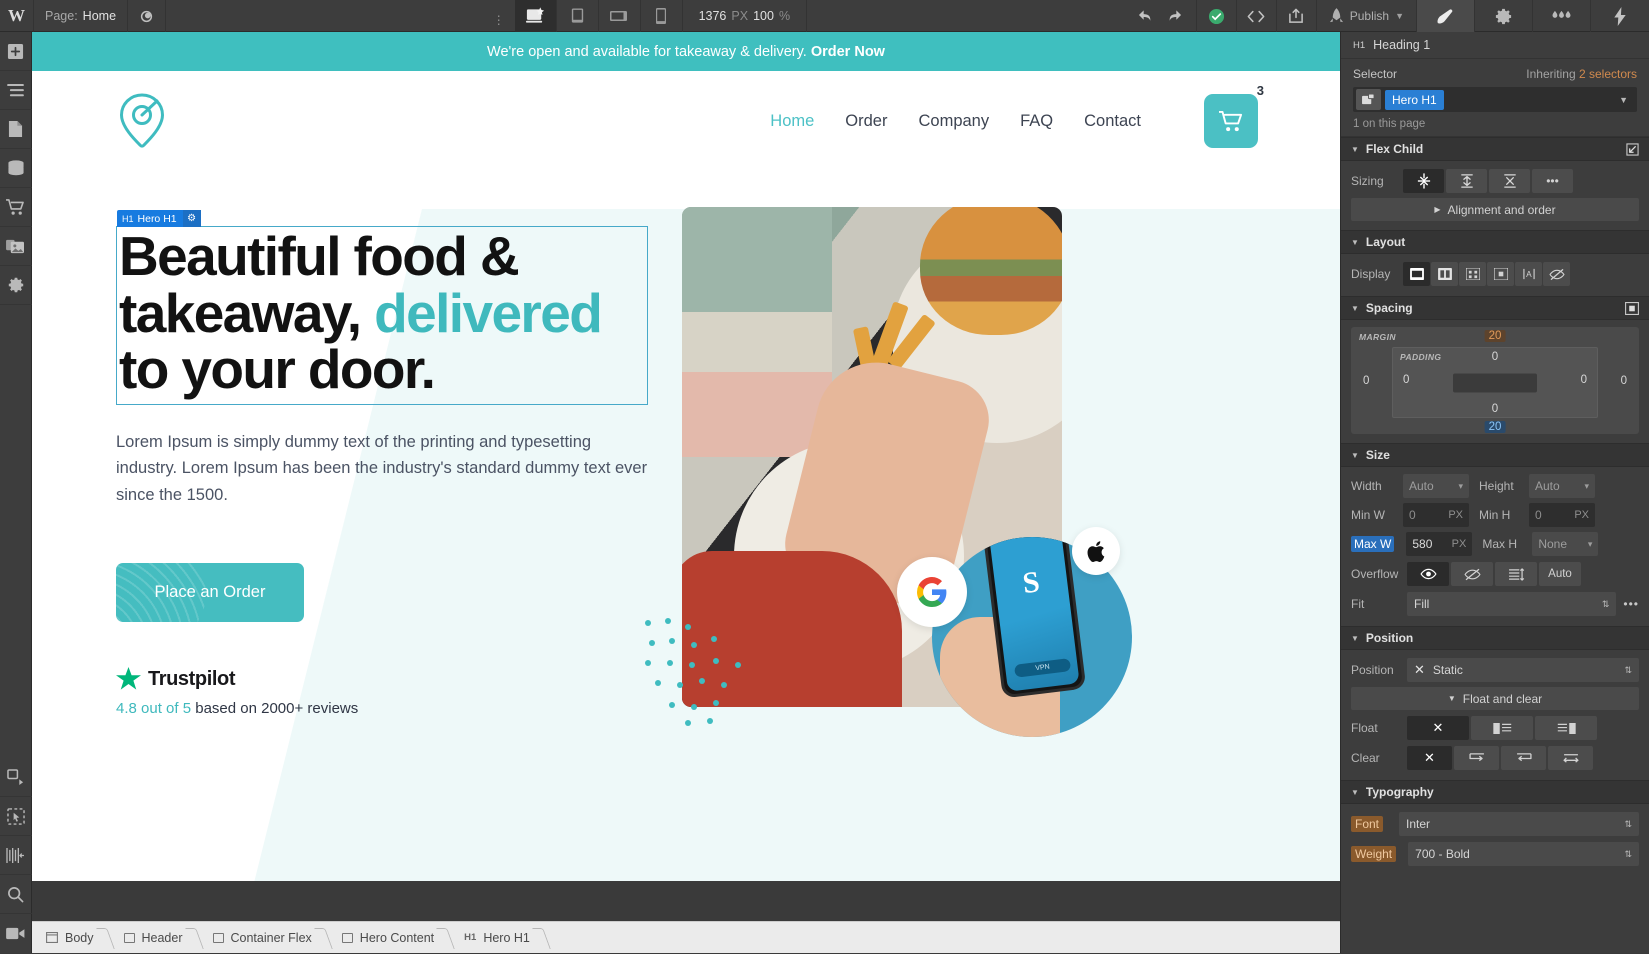  What do you see at coordinates (1036, 121) in the screenshot?
I see `nav-link-faq: FAQ` at bounding box center [1036, 121].